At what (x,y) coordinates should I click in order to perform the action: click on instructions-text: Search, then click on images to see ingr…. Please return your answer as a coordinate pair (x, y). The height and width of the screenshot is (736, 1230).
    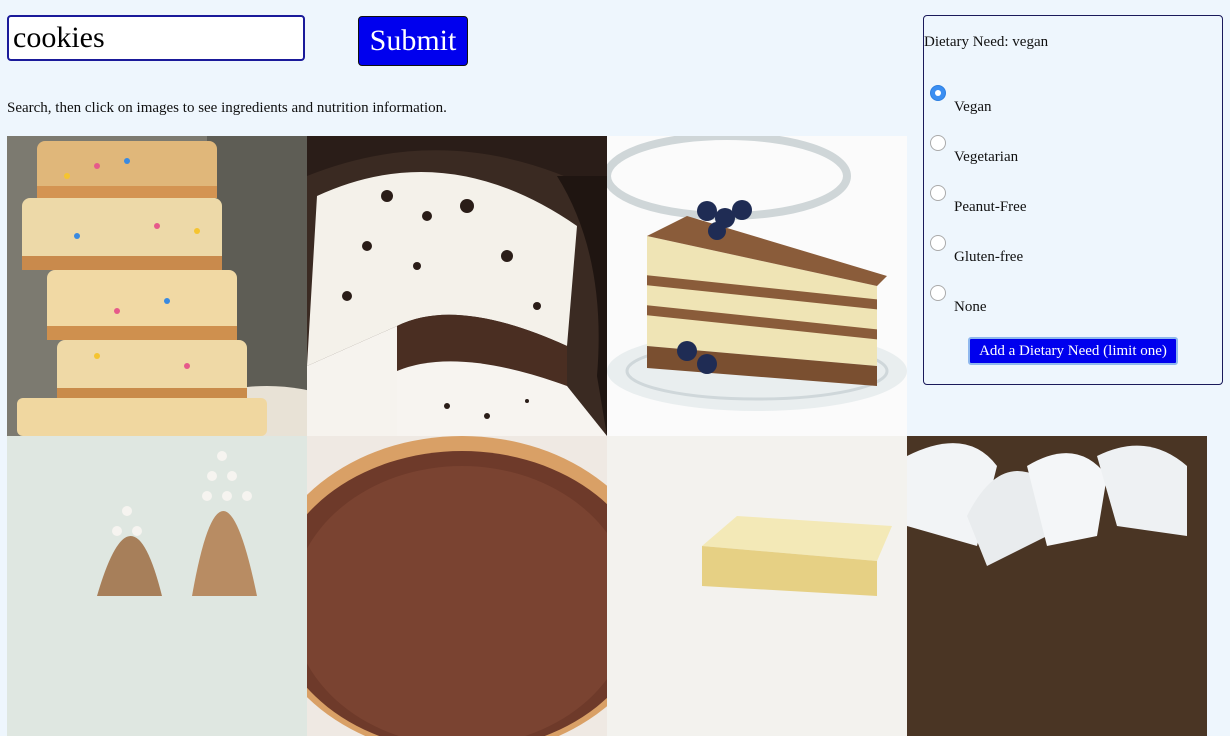
    Looking at the image, I should click on (227, 108).